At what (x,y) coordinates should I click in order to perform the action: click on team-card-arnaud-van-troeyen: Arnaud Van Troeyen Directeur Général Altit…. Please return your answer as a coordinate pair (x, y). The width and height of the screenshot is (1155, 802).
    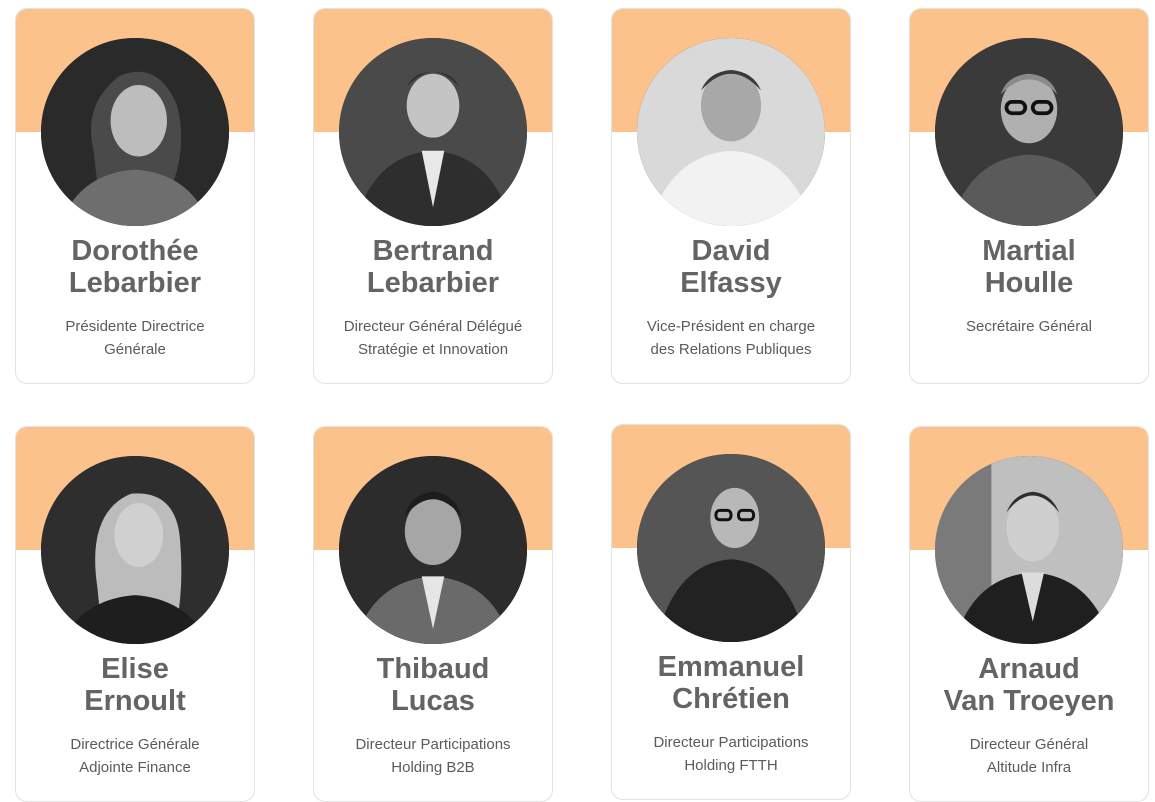
    Looking at the image, I should click on (1029, 614).